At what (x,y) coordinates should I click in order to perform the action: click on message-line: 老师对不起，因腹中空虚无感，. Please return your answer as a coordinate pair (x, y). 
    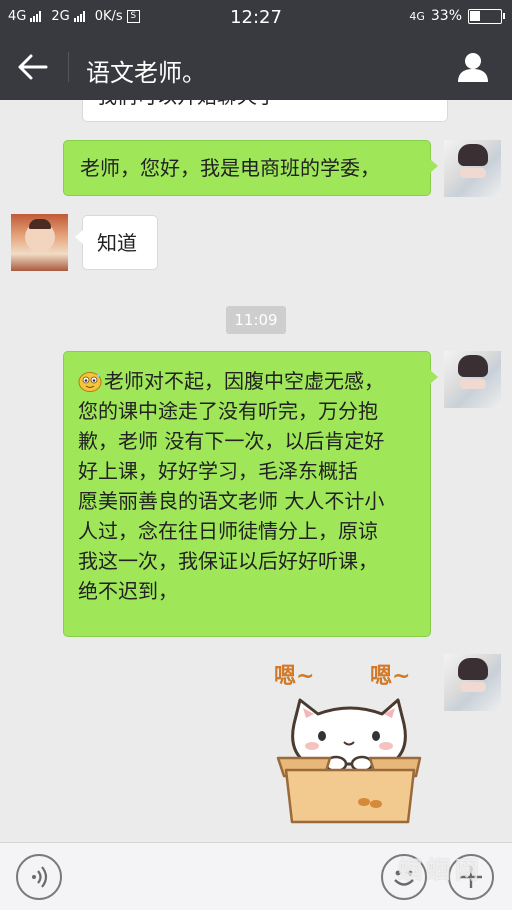
    Looking at the image, I should click on (247, 381).